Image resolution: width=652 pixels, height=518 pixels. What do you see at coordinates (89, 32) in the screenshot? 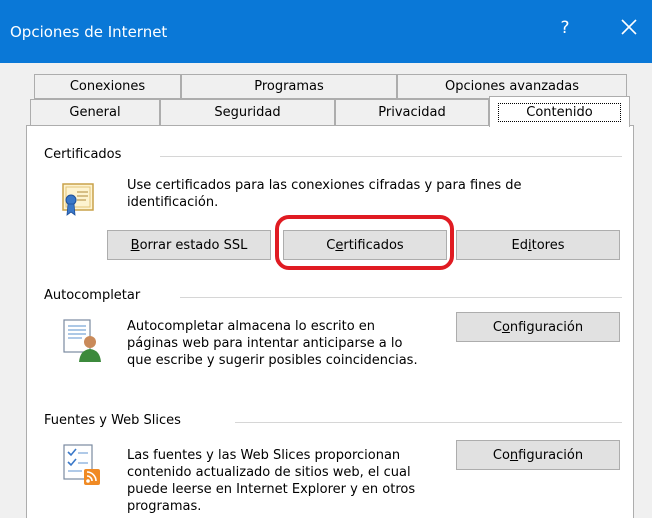
I see `window-title: Opciones de Internet` at bounding box center [89, 32].